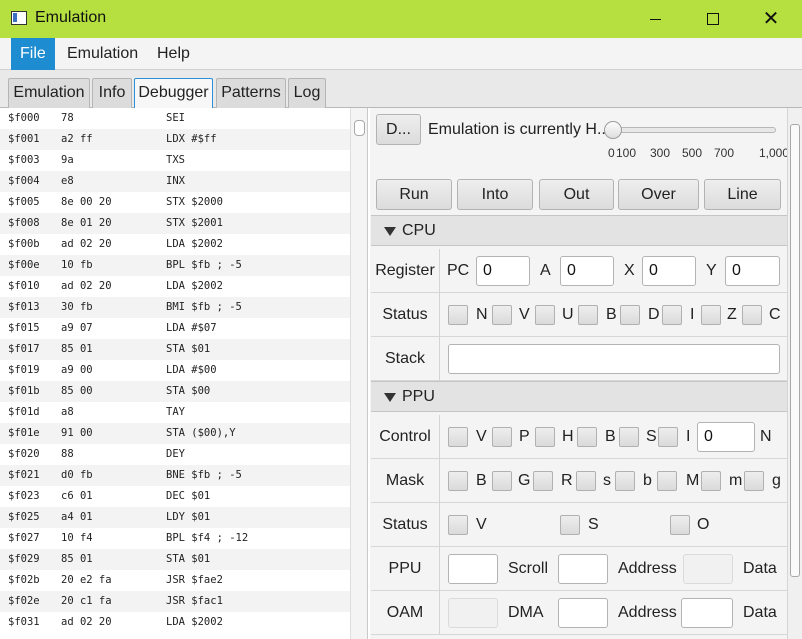 The width and height of the screenshot is (802, 639). What do you see at coordinates (583, 569) in the screenshot?
I see `scroll-field` at bounding box center [583, 569].